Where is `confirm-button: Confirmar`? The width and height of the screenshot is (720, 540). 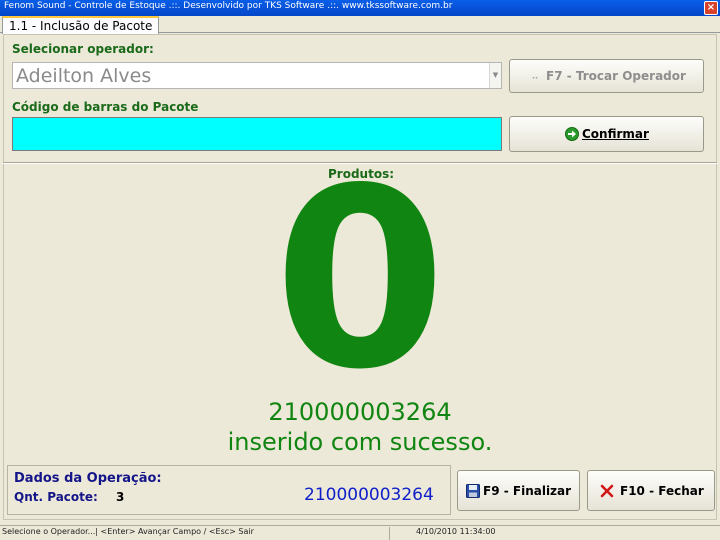
confirm-button: Confirmar is located at coordinates (606, 134).